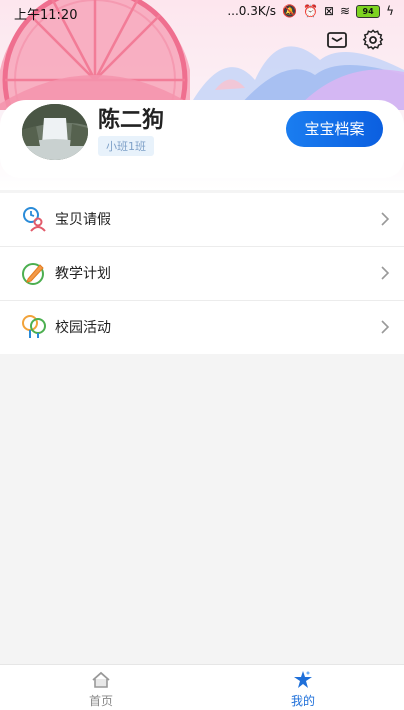  What do you see at coordinates (302, 701) in the screenshot?
I see `tab-mine-label: 我的` at bounding box center [302, 701].